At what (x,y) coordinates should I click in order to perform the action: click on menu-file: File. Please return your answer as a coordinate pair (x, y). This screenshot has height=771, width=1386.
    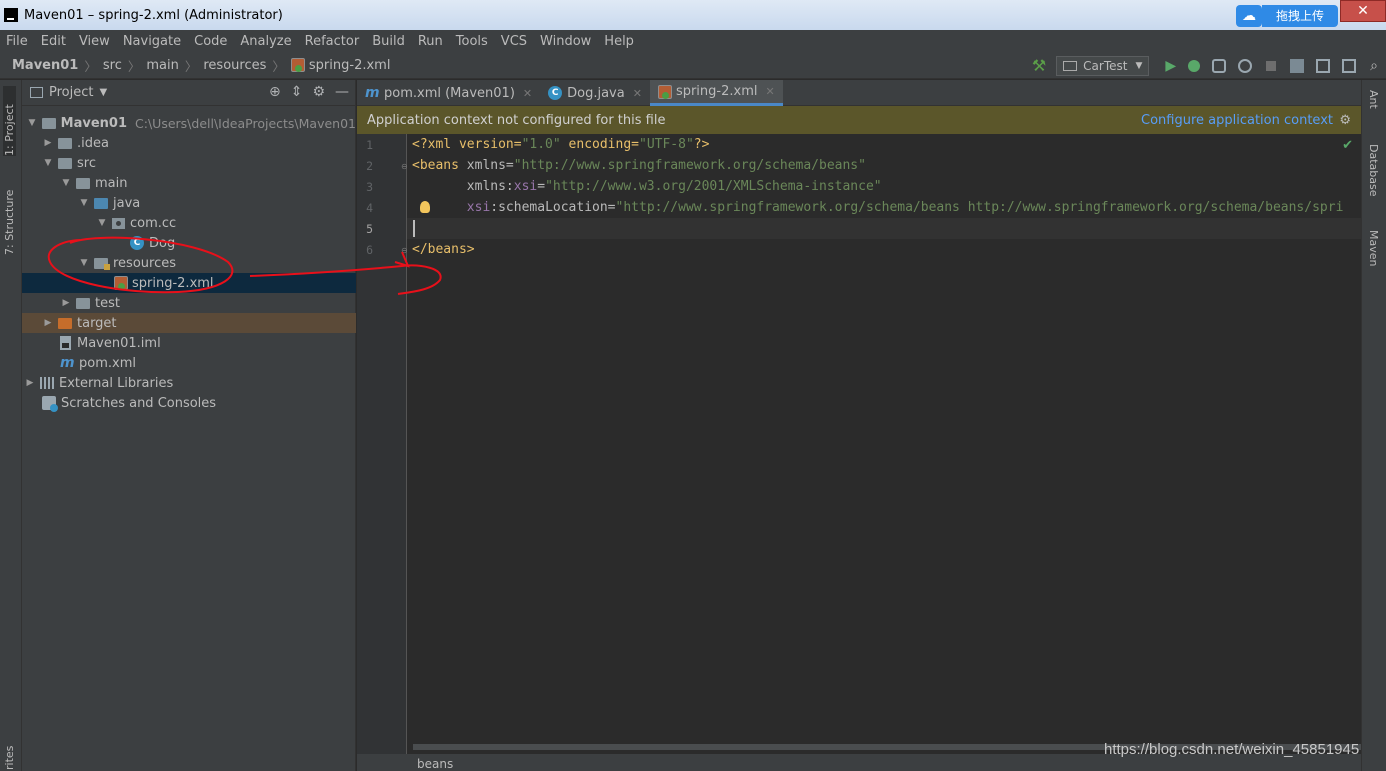
    Looking at the image, I should click on (17, 41).